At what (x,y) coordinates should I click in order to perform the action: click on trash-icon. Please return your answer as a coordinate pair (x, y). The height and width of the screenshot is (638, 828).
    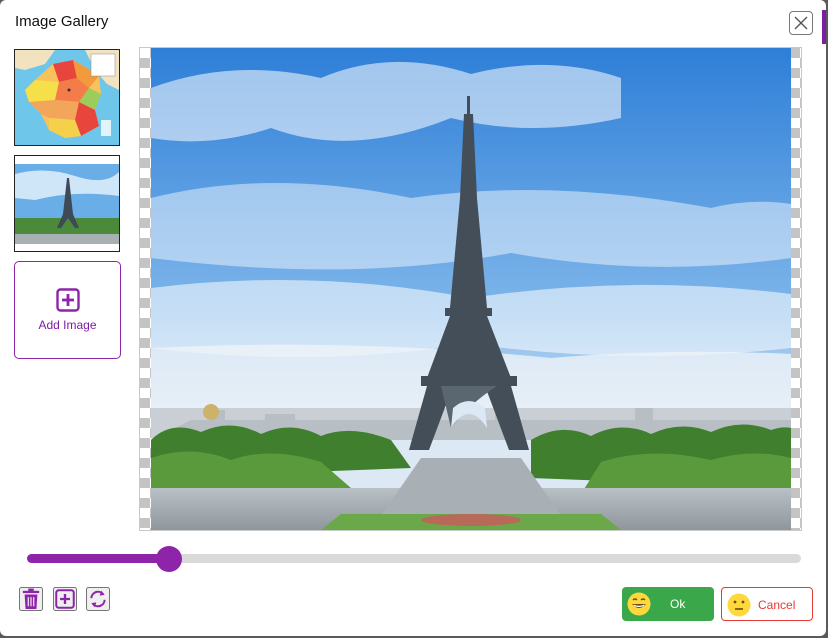
    Looking at the image, I should click on (31, 598).